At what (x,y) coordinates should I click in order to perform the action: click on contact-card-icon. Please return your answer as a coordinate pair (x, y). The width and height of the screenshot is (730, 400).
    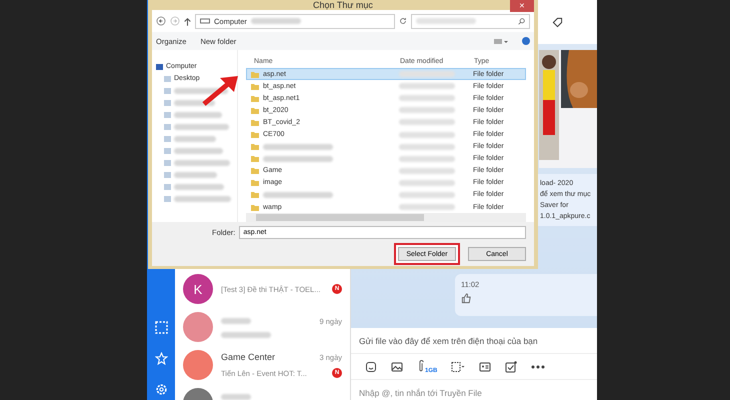
    Looking at the image, I should click on (485, 366).